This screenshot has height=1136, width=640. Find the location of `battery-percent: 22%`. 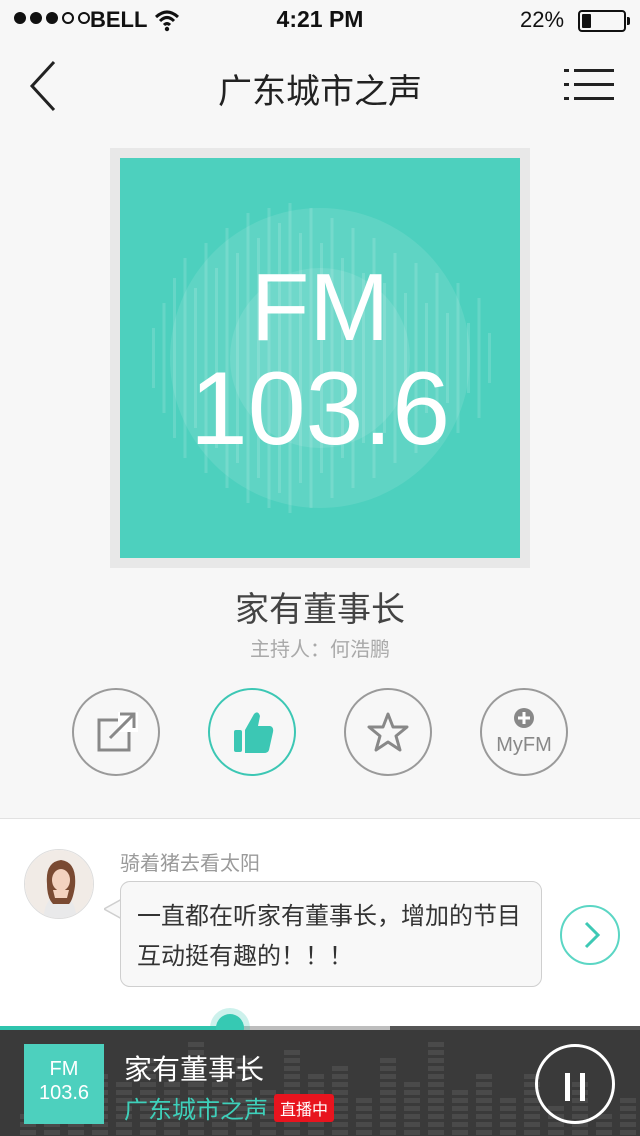

battery-percent: 22% is located at coordinates (542, 19).